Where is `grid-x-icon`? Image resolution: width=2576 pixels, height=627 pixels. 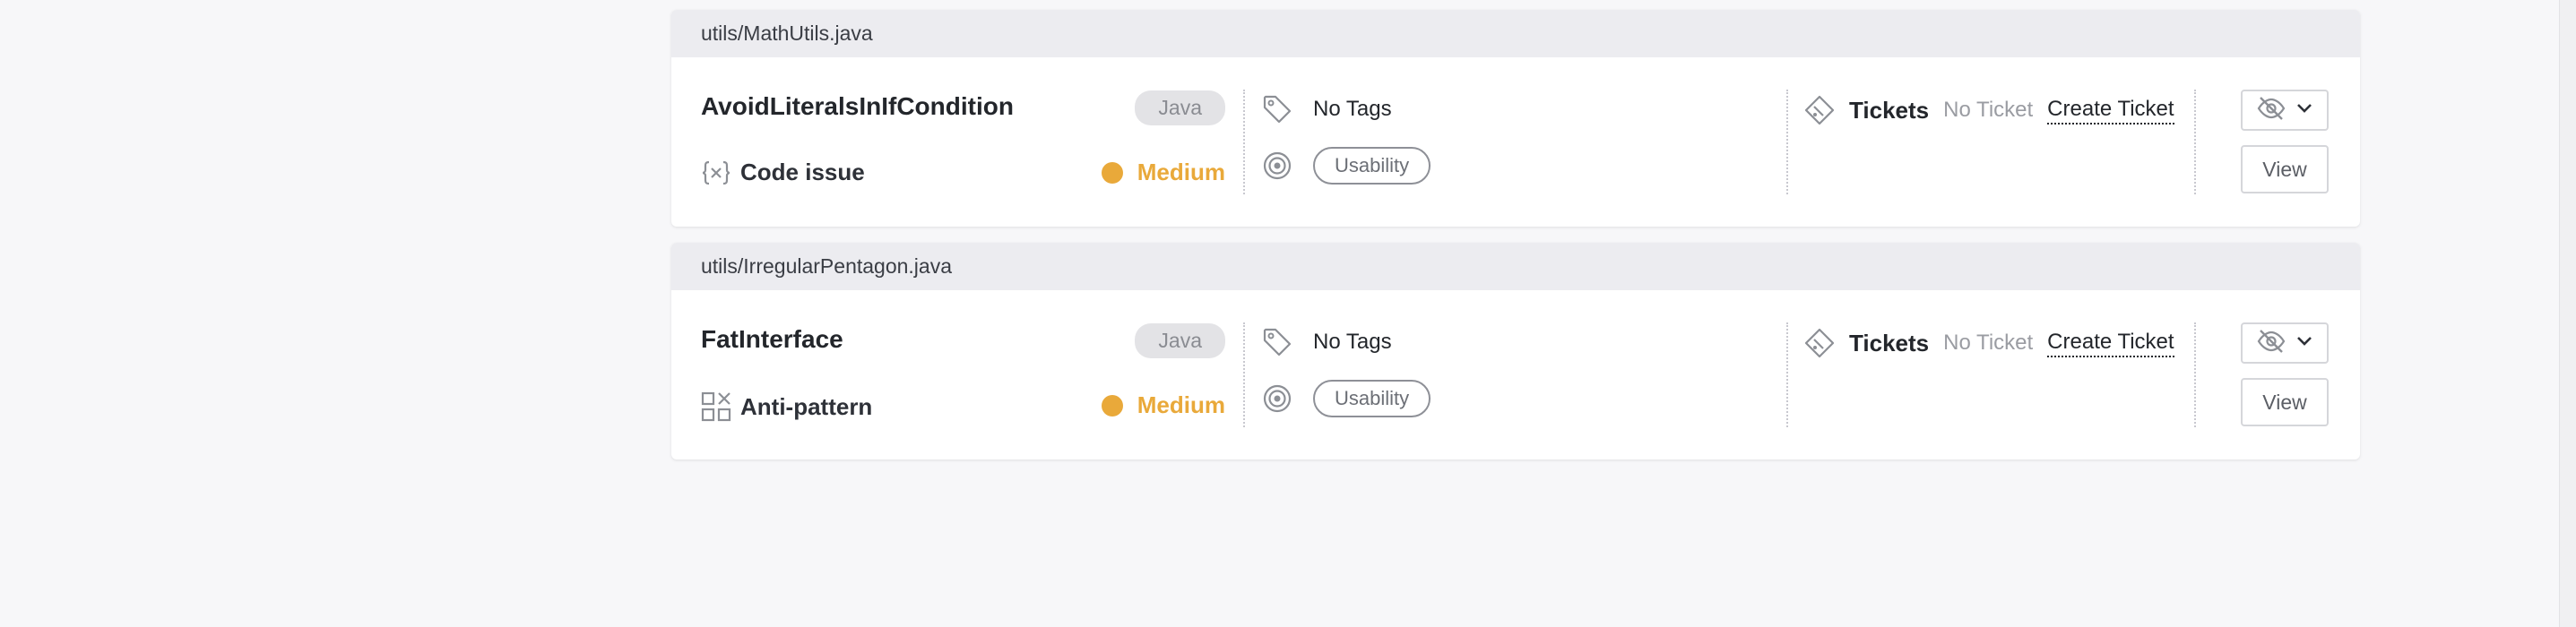 grid-x-icon is located at coordinates (716, 406).